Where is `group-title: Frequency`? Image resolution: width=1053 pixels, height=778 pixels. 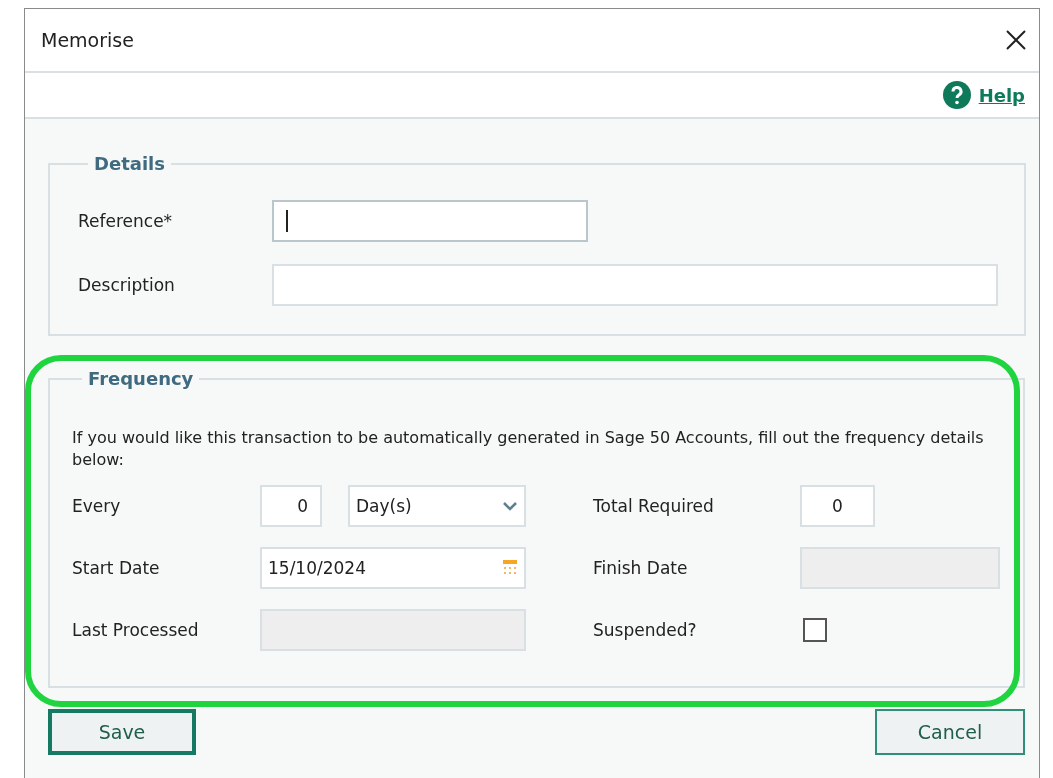 group-title: Frequency is located at coordinates (141, 378).